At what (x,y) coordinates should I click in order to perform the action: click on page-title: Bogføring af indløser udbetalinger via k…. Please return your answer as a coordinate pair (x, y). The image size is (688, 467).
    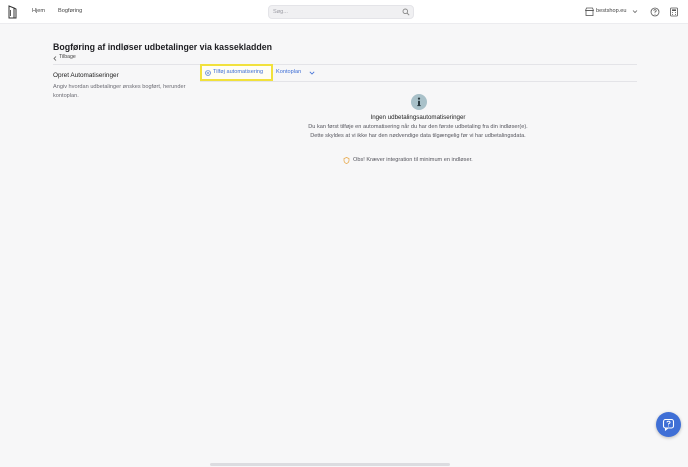
    Looking at the image, I should click on (162, 47).